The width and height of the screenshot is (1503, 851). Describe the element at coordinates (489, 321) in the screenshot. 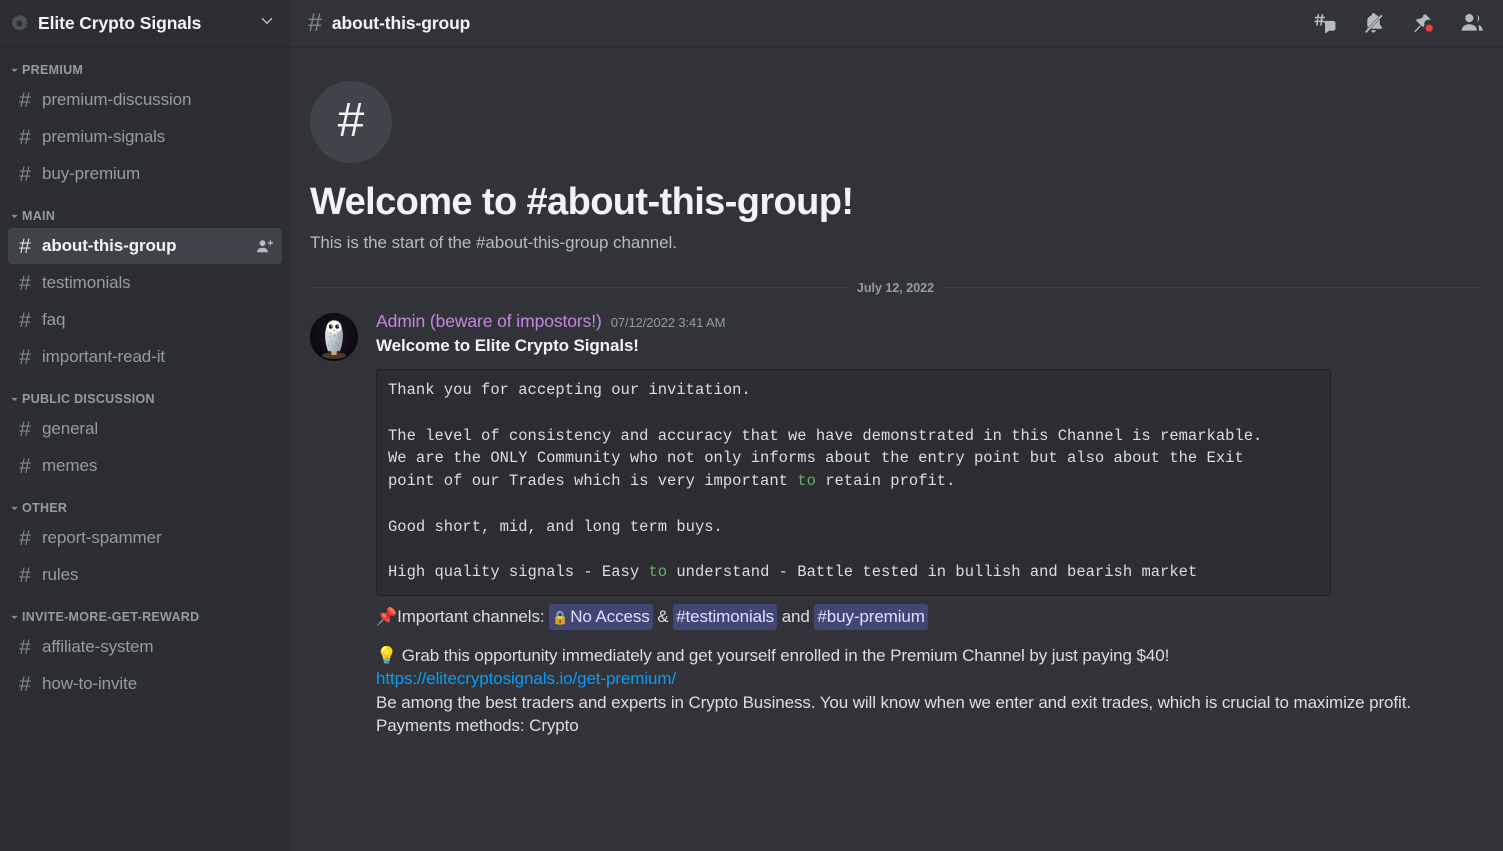

I see `message-author: Admin (beware of impostors!)` at that location.